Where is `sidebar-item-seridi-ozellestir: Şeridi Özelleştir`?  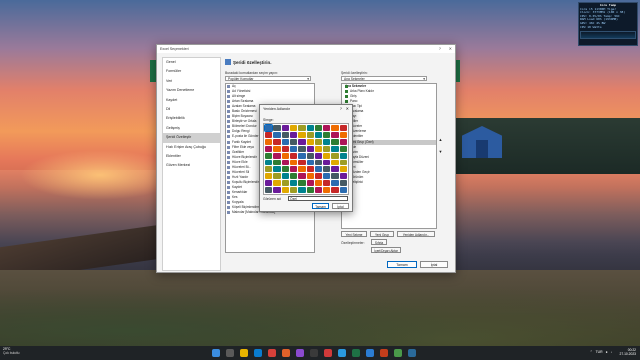
sidebar-item-seridi-ozellestir: Şeridi Özelleştir is located at coordinates (191, 138).